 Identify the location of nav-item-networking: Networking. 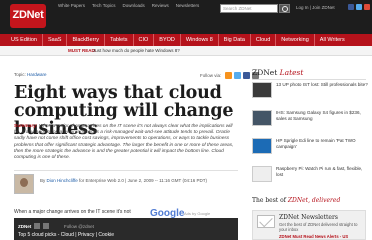
(295, 40).